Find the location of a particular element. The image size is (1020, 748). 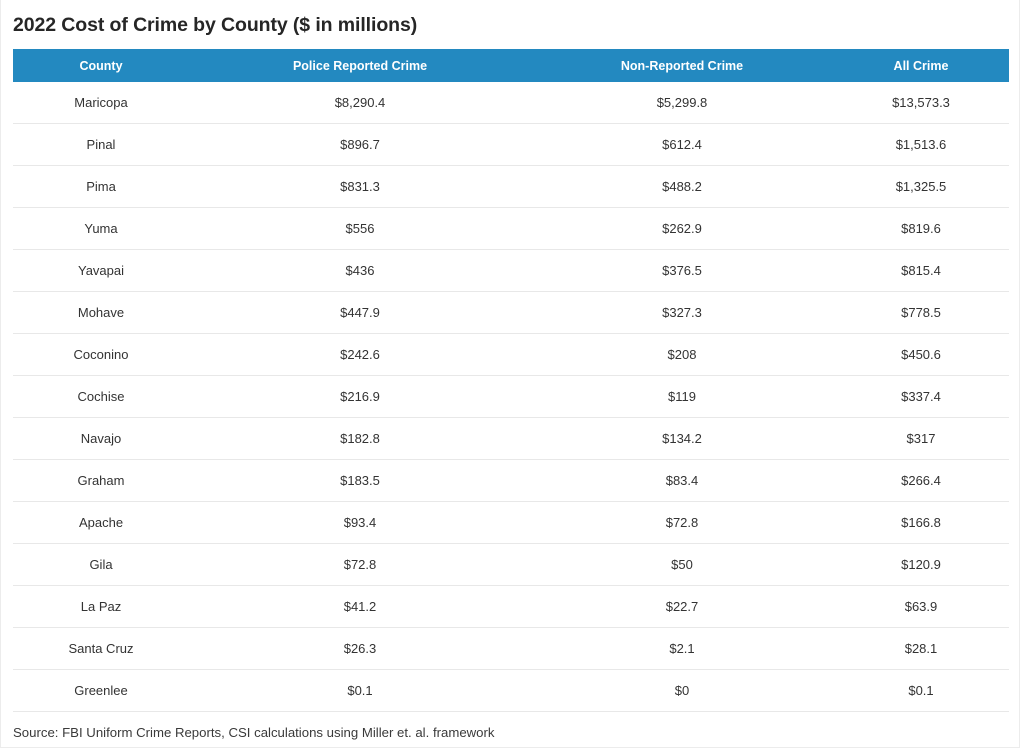

table-row: Gila $72.8 $50 $120.9 is located at coordinates (511, 564).